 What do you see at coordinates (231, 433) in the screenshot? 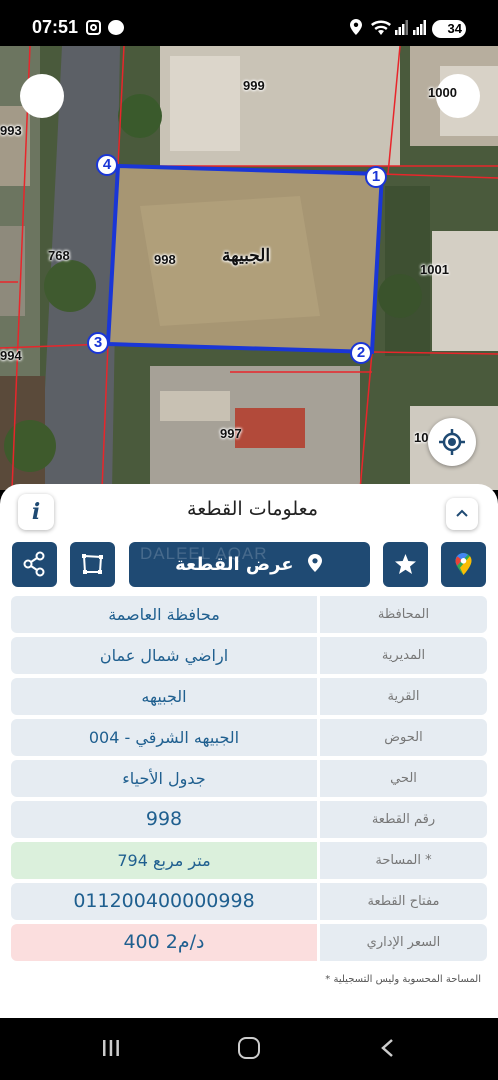
I see `parcel-label: 997` at bounding box center [231, 433].